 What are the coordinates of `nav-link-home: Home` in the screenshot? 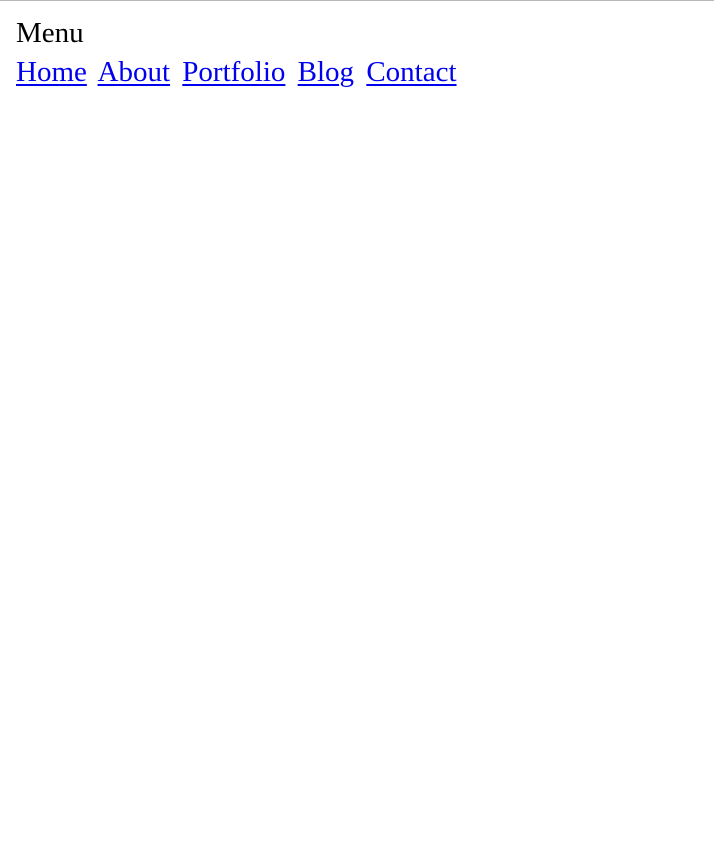 It's located at (51, 72).